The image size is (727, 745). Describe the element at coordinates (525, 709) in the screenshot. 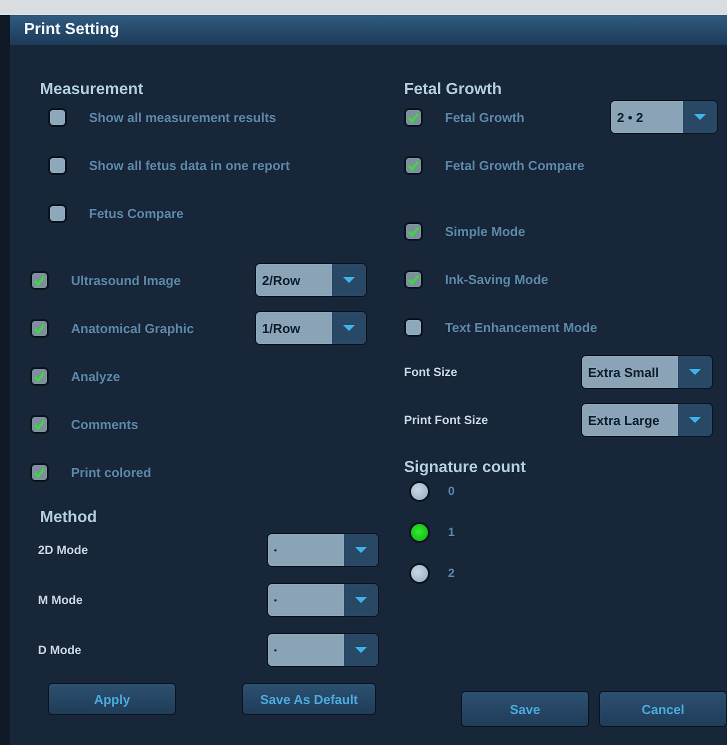

I see `dialog-button: Save` at that location.